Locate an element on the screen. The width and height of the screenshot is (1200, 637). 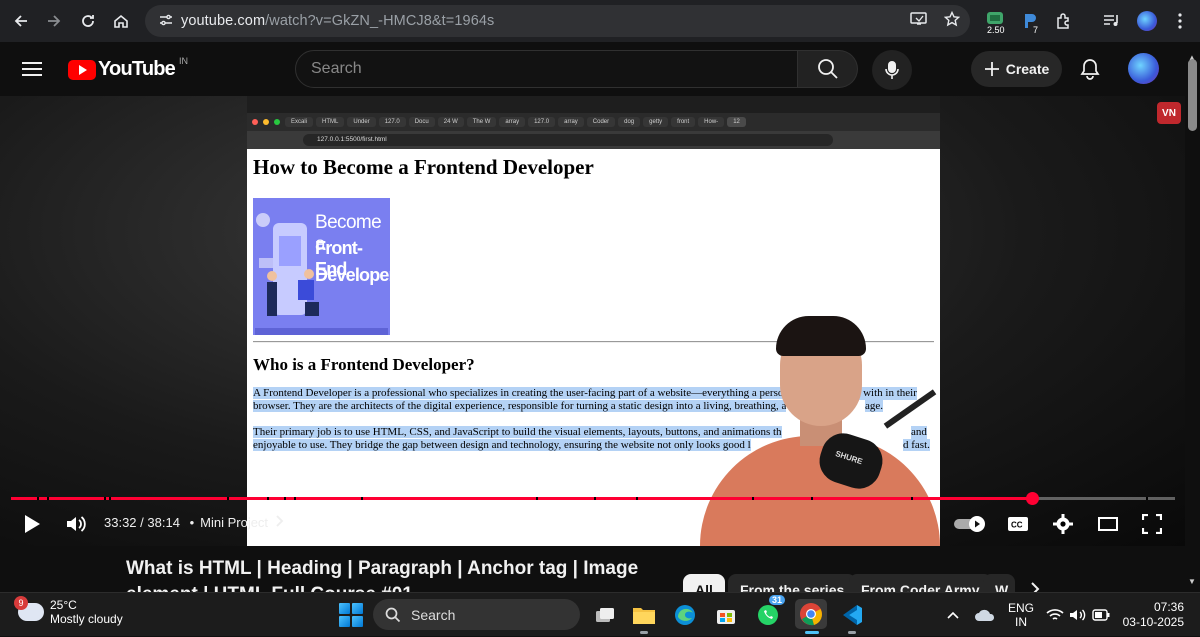
autoplay-toggle is located at coordinates (970, 524).